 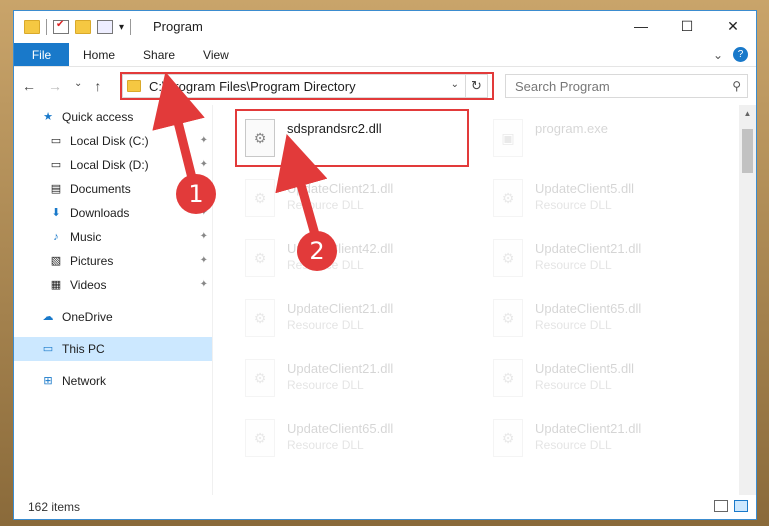 What do you see at coordinates (385, 55) in the screenshot?
I see `ribbon-tabs: File Home Share View ⌄ ?` at bounding box center [385, 55].